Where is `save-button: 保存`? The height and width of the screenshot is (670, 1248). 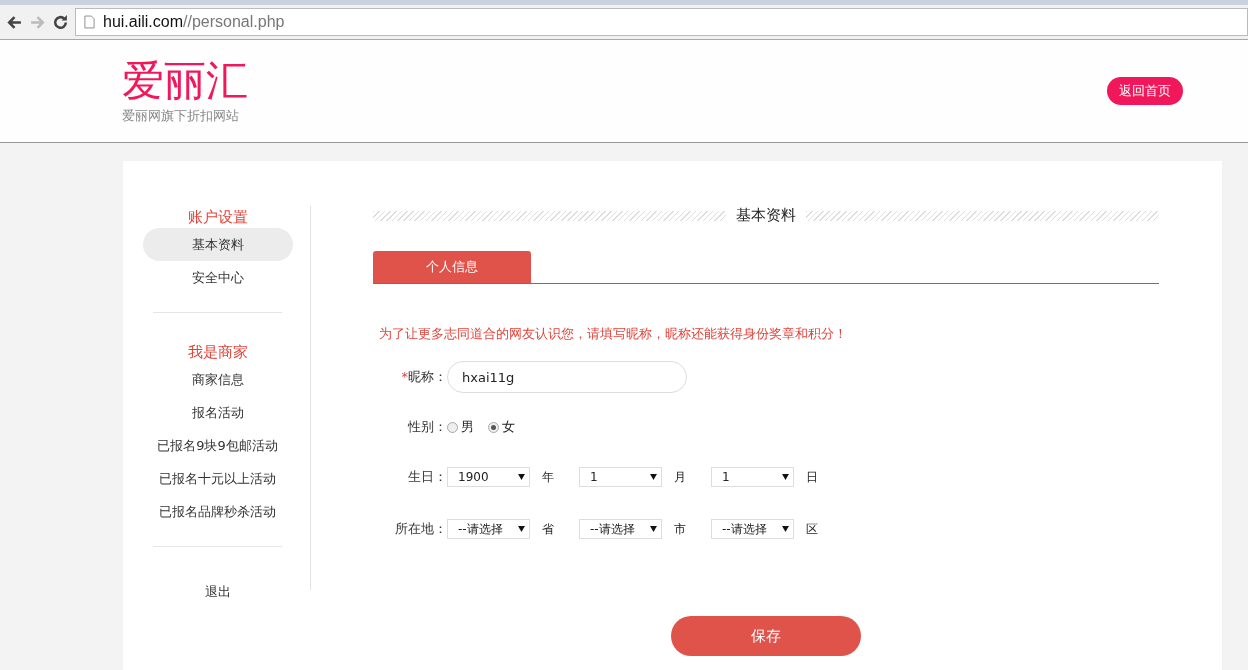
save-button: 保存 is located at coordinates (766, 636).